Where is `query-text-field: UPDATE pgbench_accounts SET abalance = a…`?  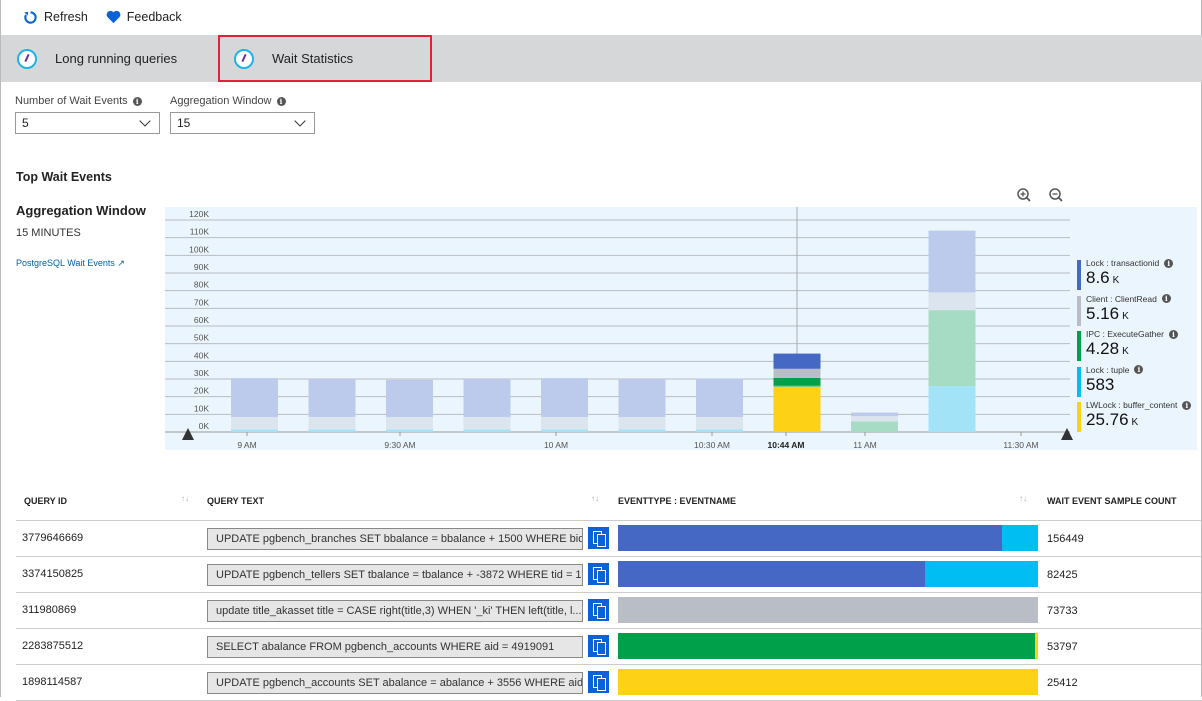
query-text-field: UPDATE pgbench_accounts SET abalance = a… is located at coordinates (395, 683).